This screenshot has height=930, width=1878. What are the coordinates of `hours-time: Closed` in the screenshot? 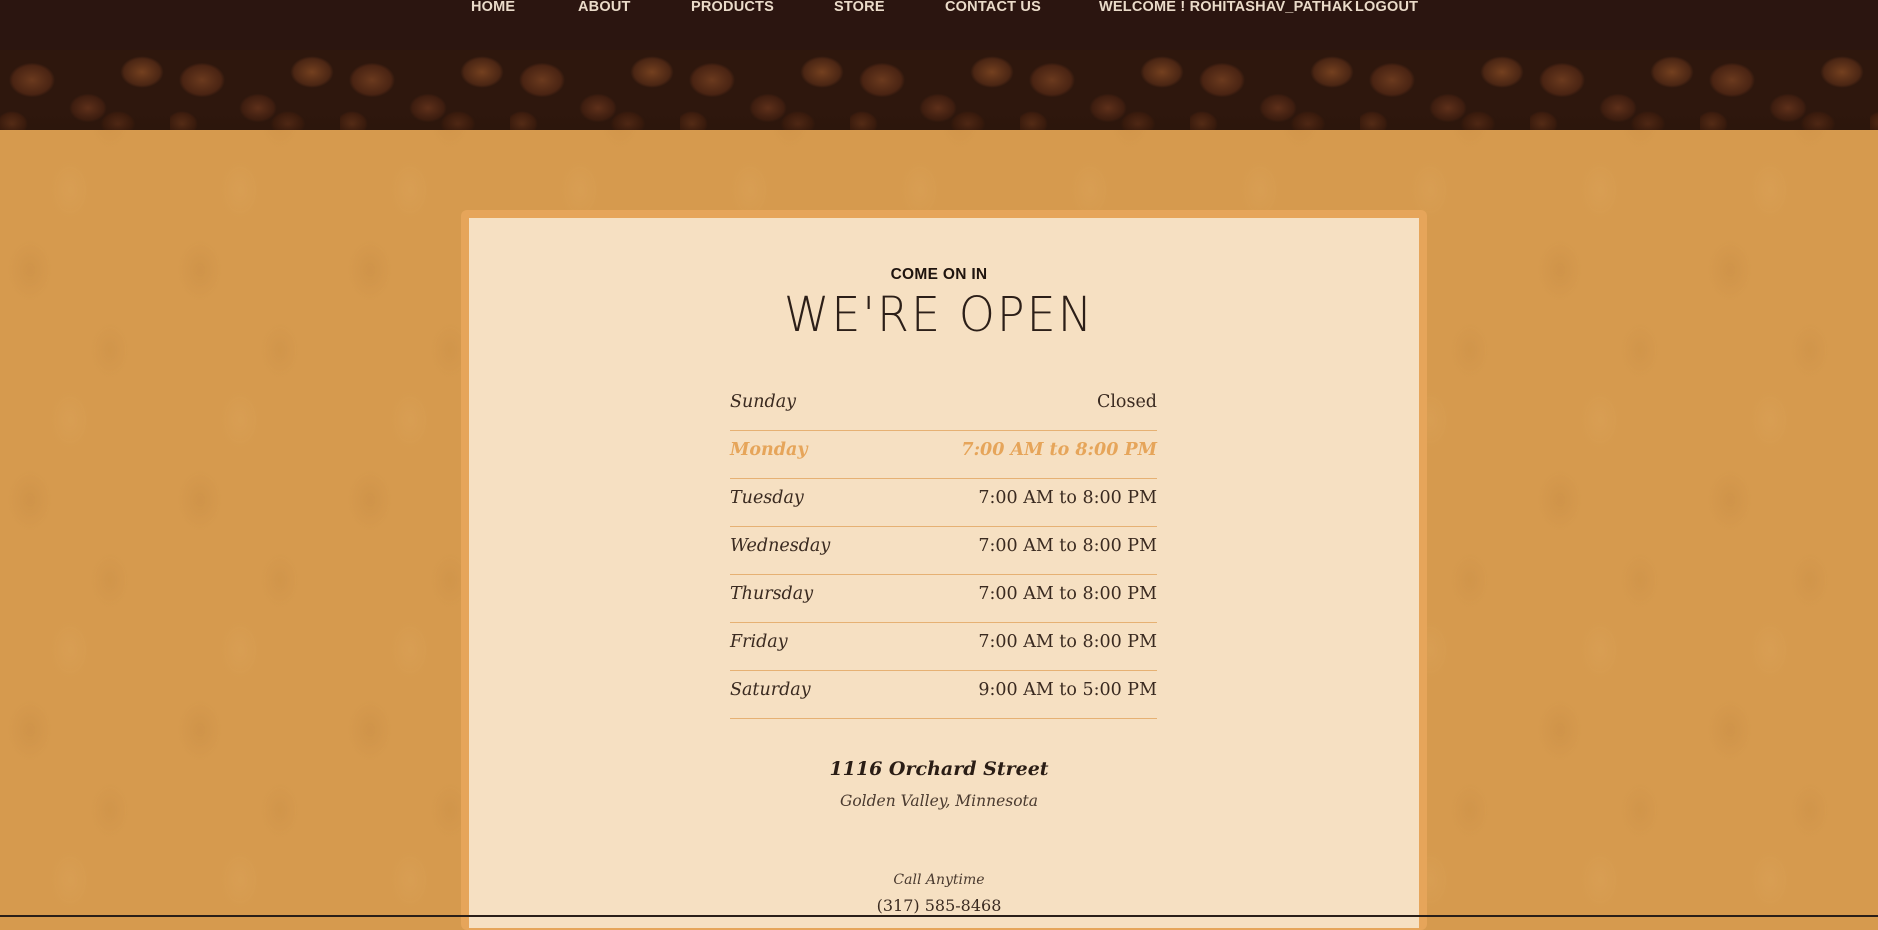 It's located at (1126, 402).